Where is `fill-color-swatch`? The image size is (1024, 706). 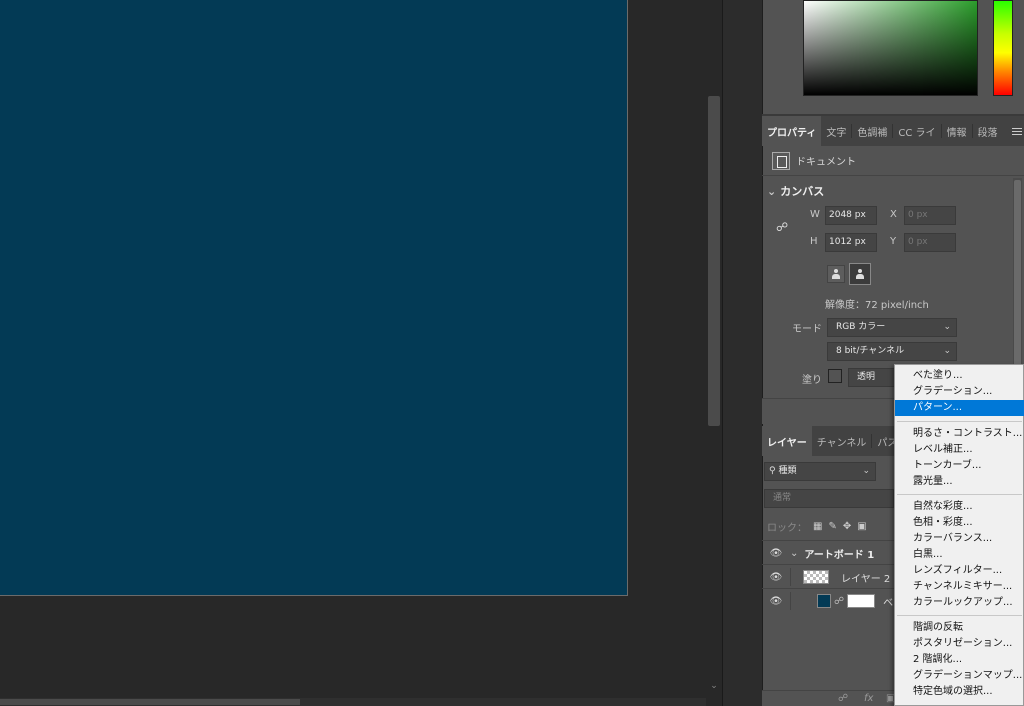
fill-color-swatch is located at coordinates (835, 376).